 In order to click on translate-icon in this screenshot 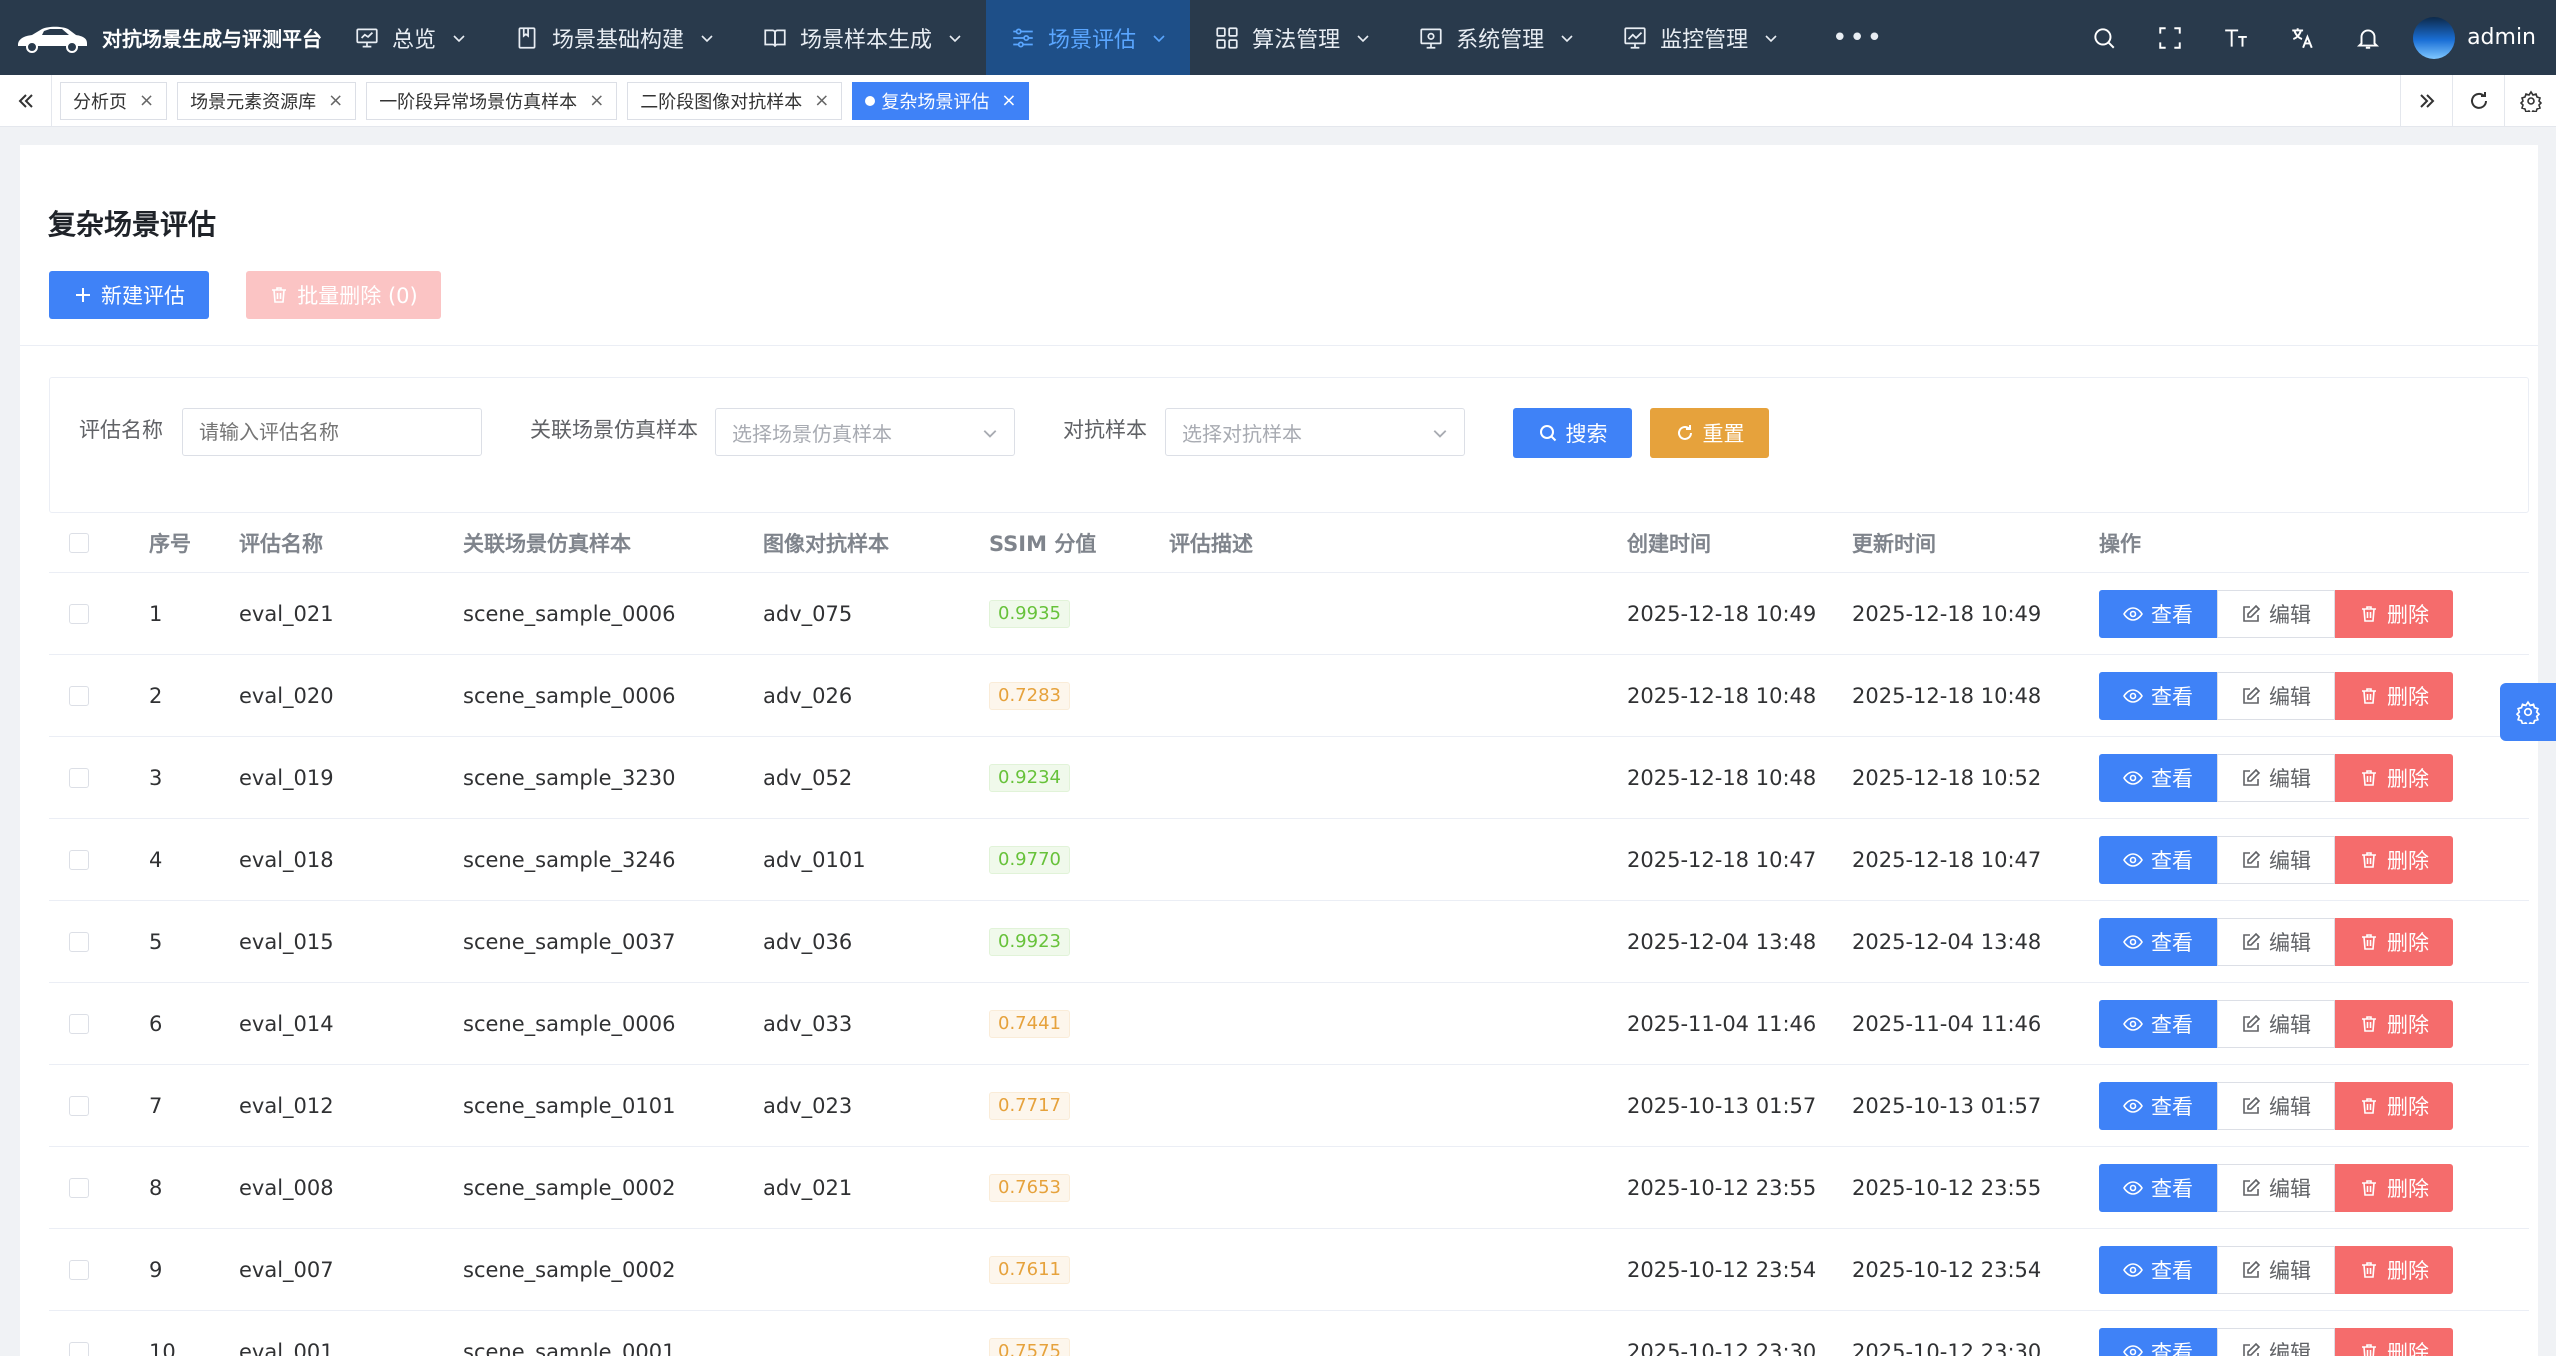, I will do `click(2302, 37)`.